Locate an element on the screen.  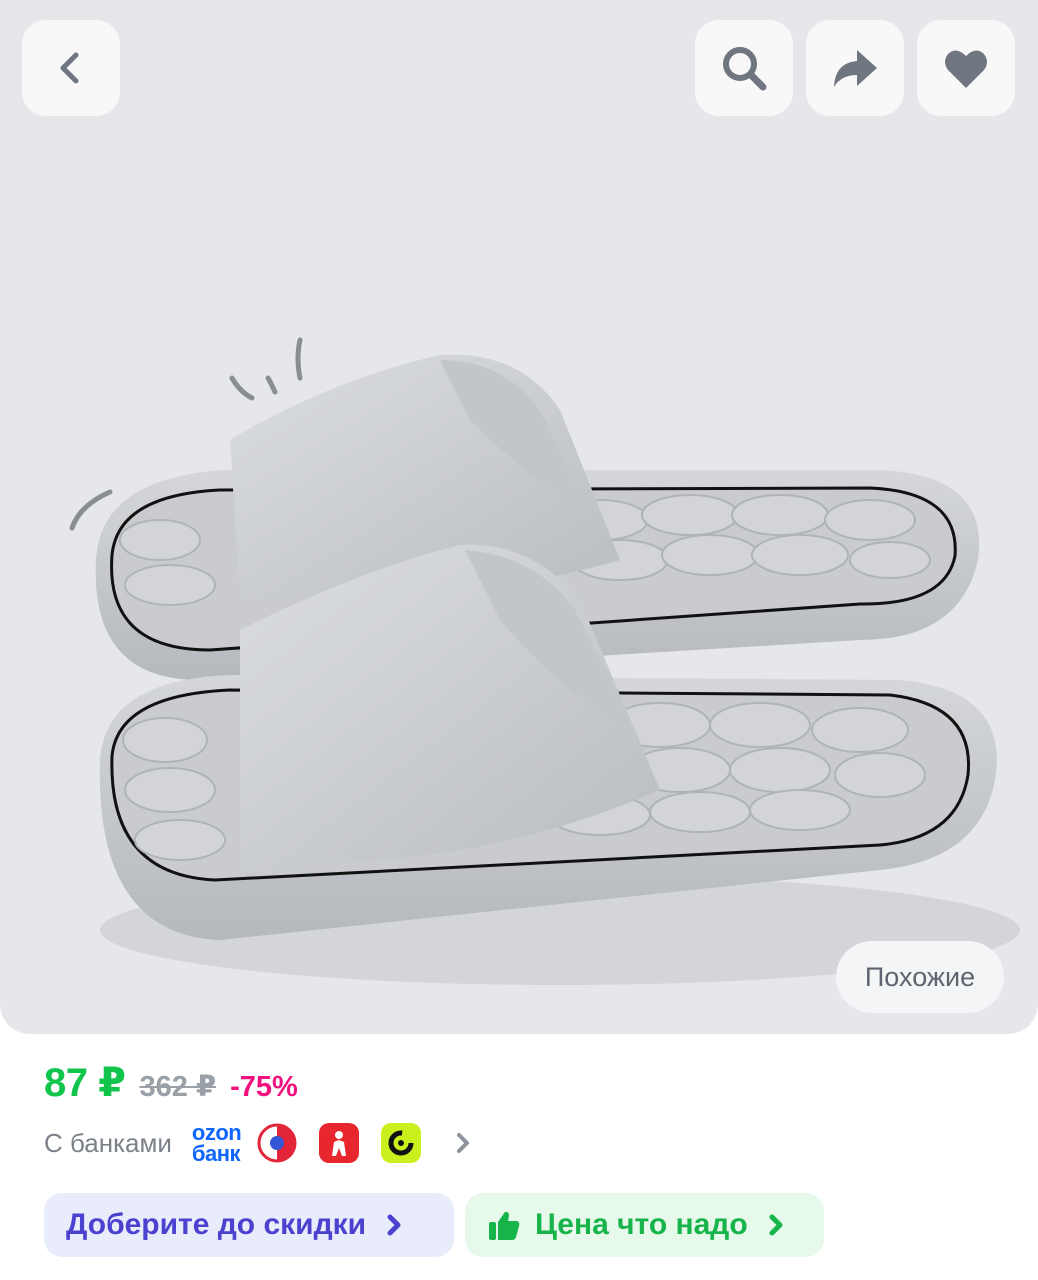
price-row: 87 ₽ 362 ₽ -75% is located at coordinates (171, 1083).